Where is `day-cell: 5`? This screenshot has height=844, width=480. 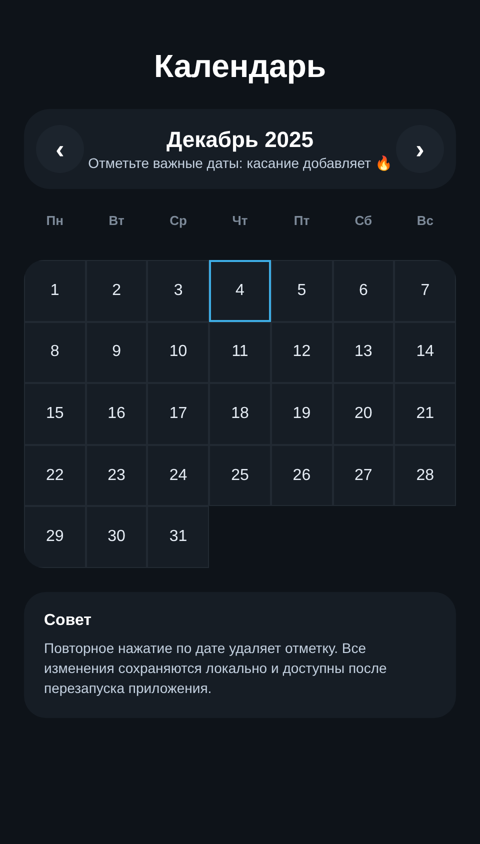 day-cell: 5 is located at coordinates (301, 291).